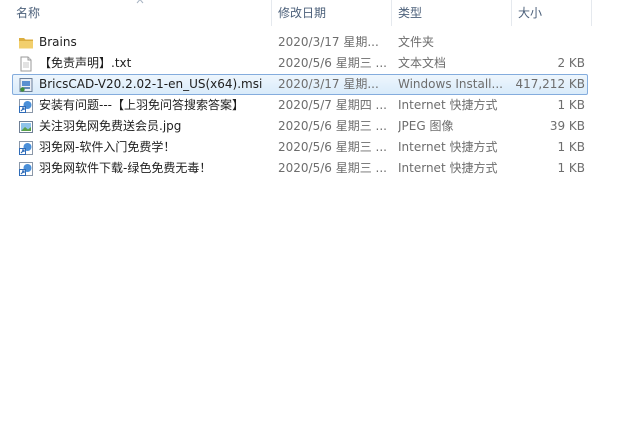  Describe the element at coordinates (85, 63) in the screenshot. I see `file-name: 【免责声明】.txt` at that location.